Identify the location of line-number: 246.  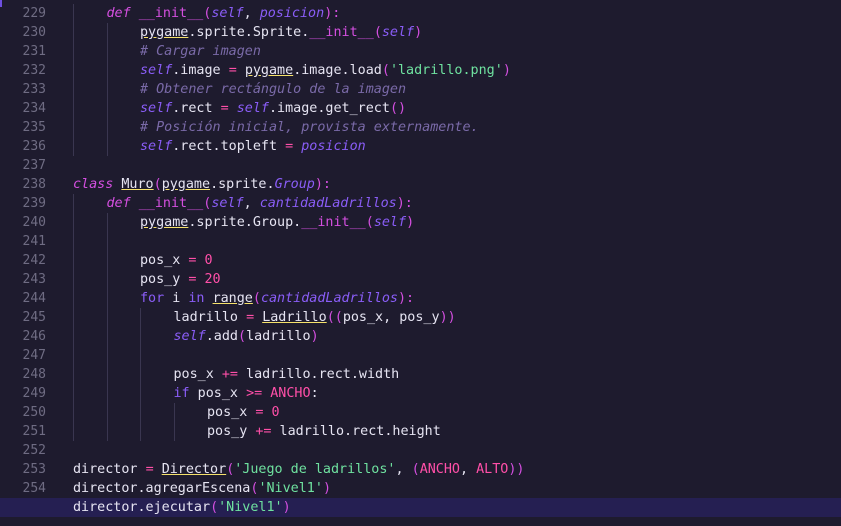
(34, 336).